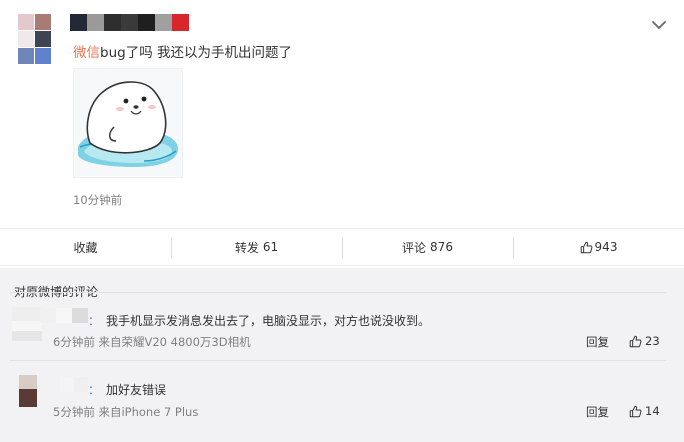 The height and width of the screenshot is (442, 684). I want to click on favorite-label: 收藏, so click(85, 247).